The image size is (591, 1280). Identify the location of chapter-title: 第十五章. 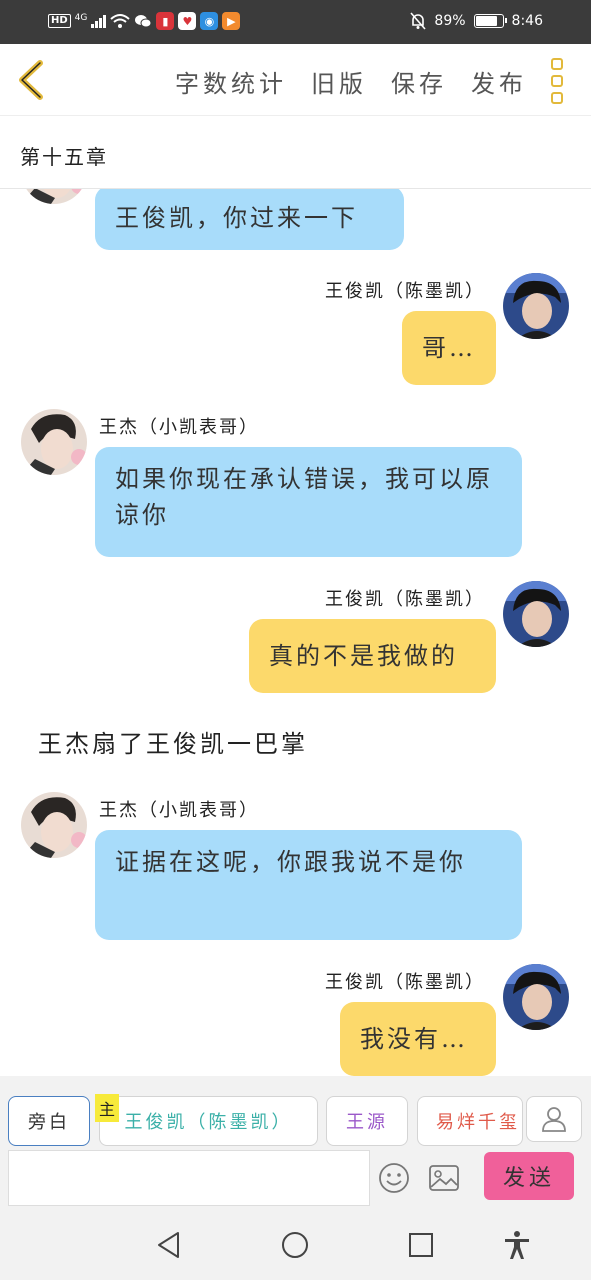
(64, 157).